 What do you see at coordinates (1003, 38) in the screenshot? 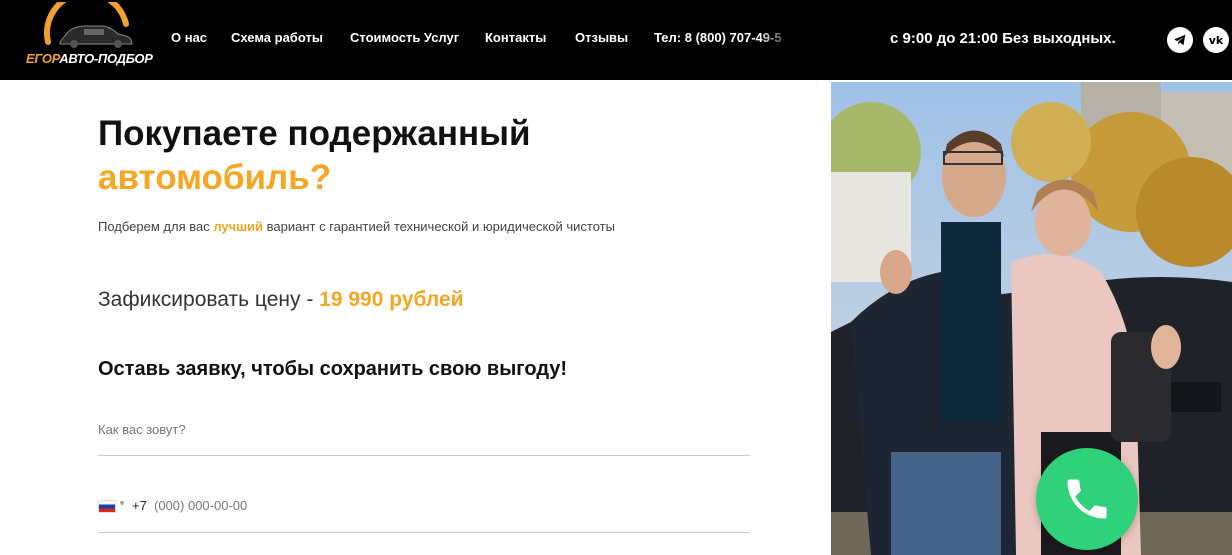
I see `working-hours: с 9:00 до 21:00 Без выходных.` at bounding box center [1003, 38].